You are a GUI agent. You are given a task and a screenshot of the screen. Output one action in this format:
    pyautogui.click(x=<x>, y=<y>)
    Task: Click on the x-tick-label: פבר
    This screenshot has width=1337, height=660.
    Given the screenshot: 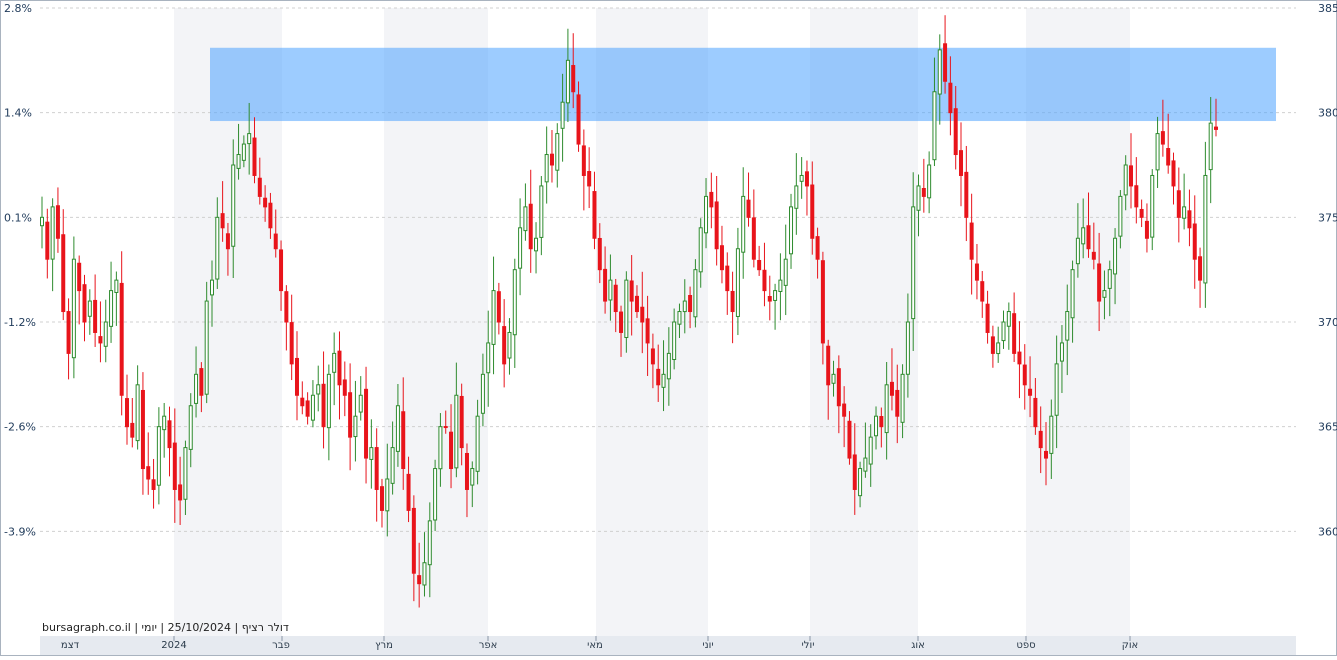 What is the action you would take?
    pyautogui.click(x=281, y=645)
    